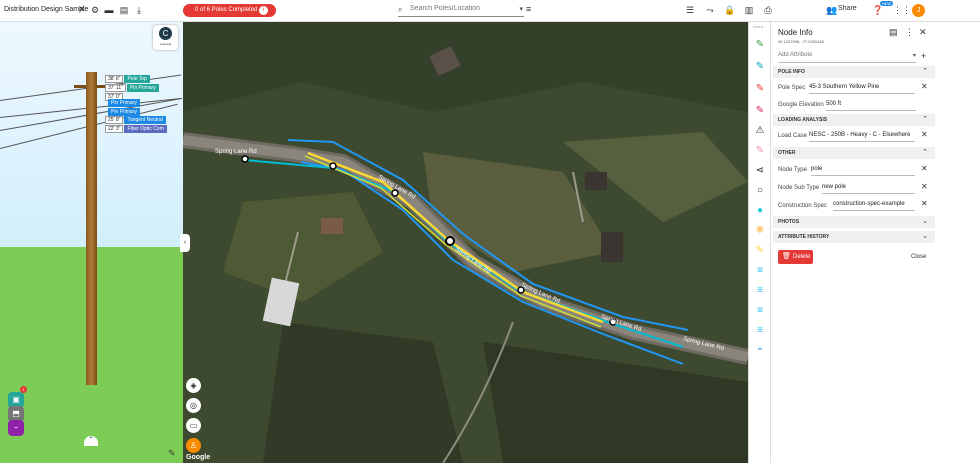 The width and height of the screenshot is (980, 463). What do you see at coordinates (91, 228) in the screenshot?
I see `utility-pole` at bounding box center [91, 228].